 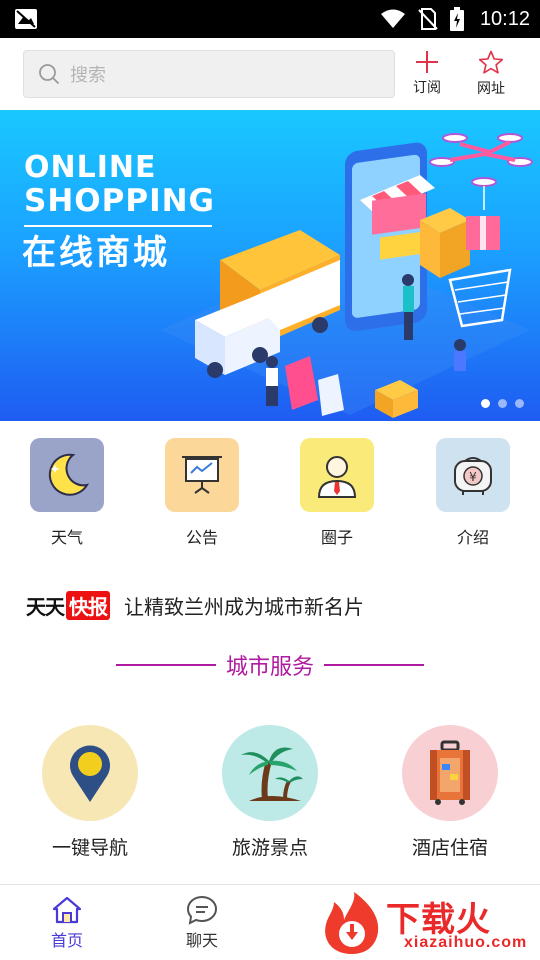 I want to click on subscribe-button: 订阅, so click(x=427, y=75).